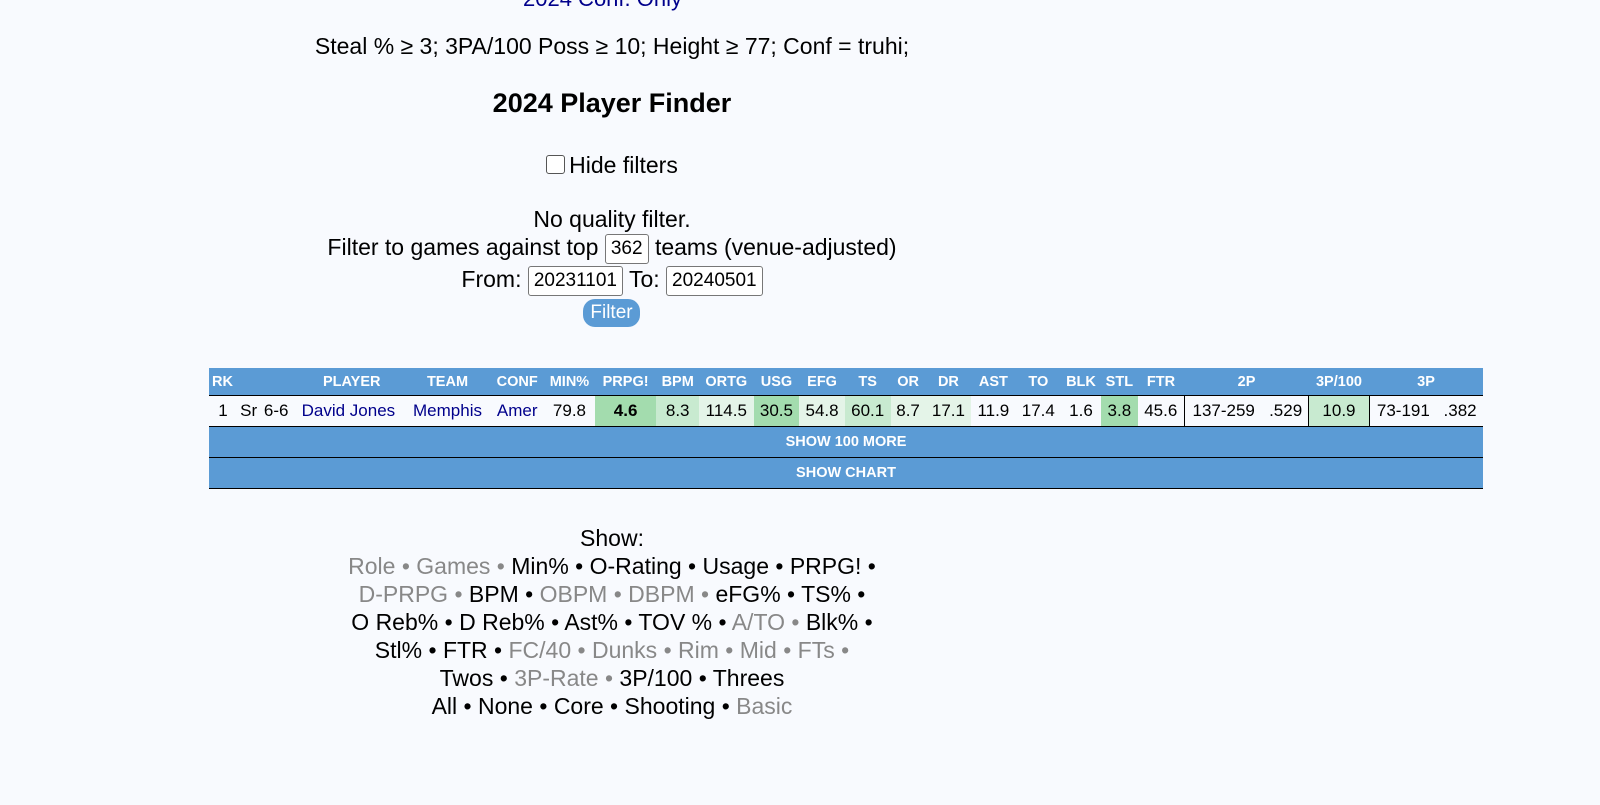 This screenshot has height=805, width=1600. What do you see at coordinates (579, 706) in the screenshot?
I see `toggle-core: Core` at bounding box center [579, 706].